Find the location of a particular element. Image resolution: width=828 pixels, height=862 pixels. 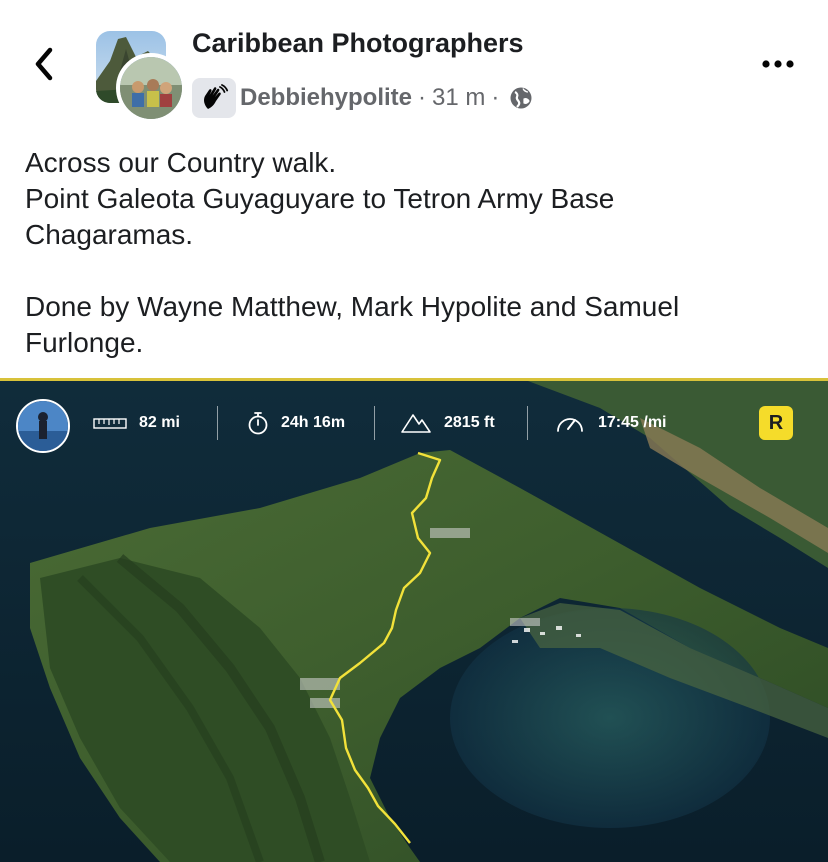

post-text-line: Chagaramas. is located at coordinates (109, 234).